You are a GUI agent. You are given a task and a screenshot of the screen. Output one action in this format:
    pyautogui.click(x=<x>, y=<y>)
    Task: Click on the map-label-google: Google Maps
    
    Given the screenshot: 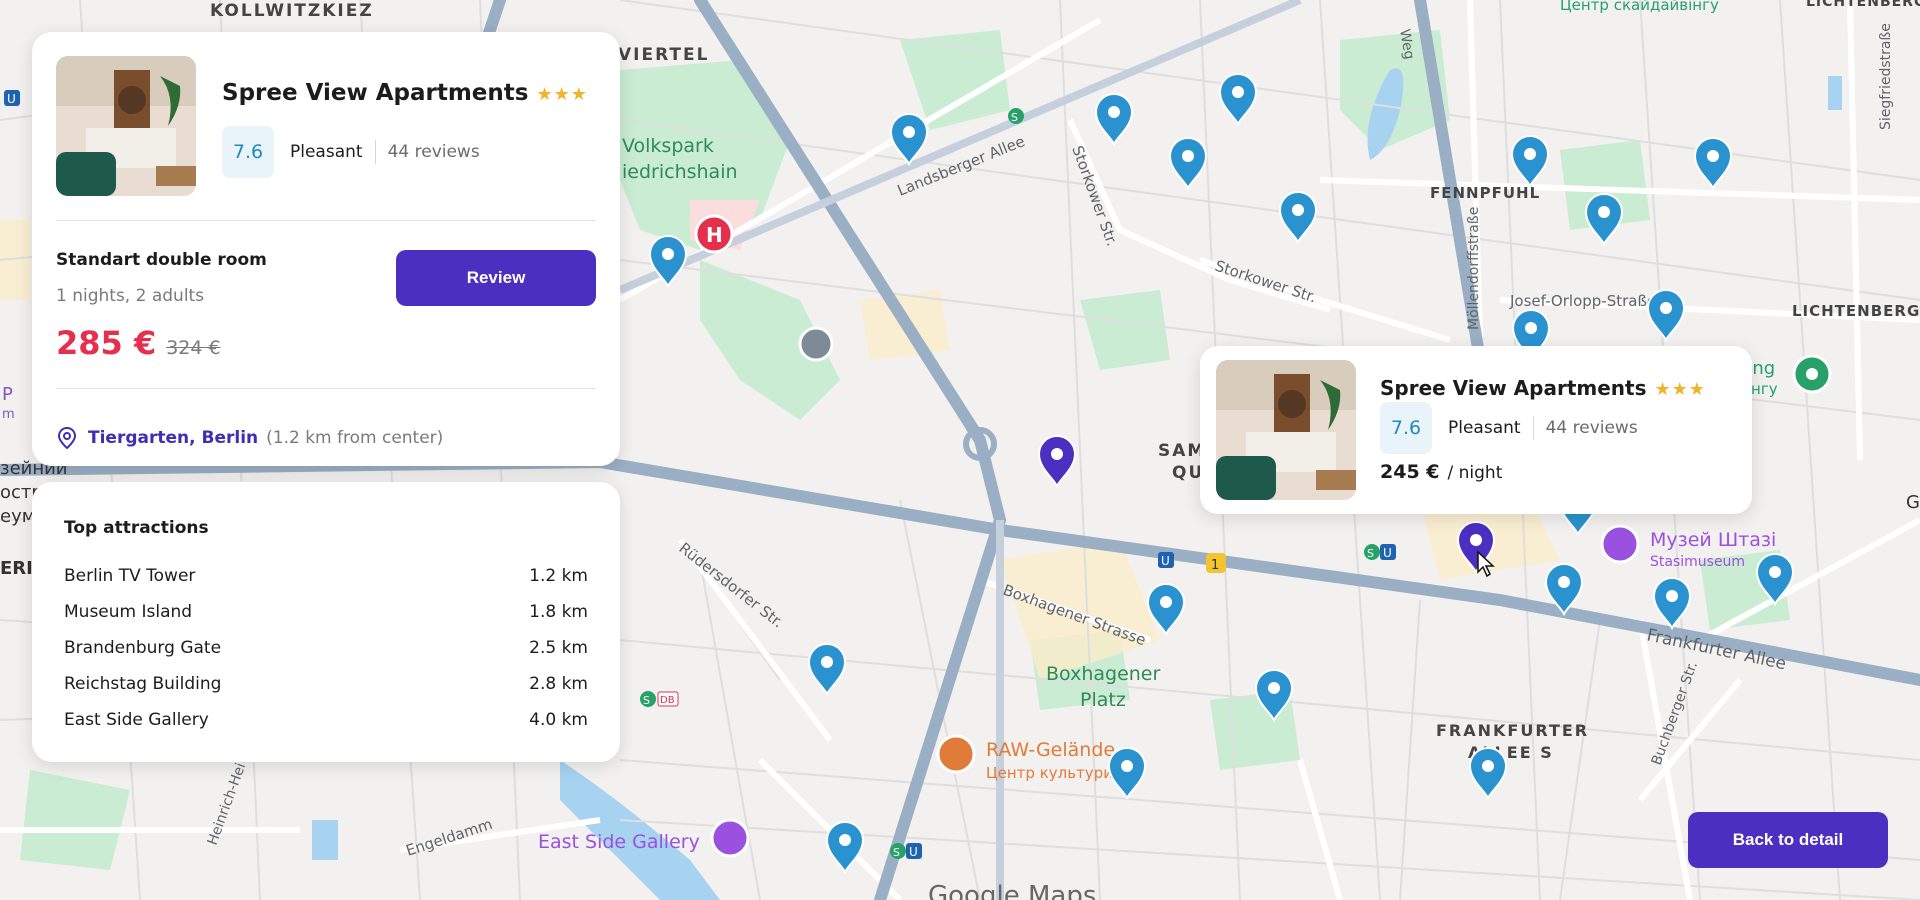 What is the action you would take?
    pyautogui.click(x=1012, y=890)
    